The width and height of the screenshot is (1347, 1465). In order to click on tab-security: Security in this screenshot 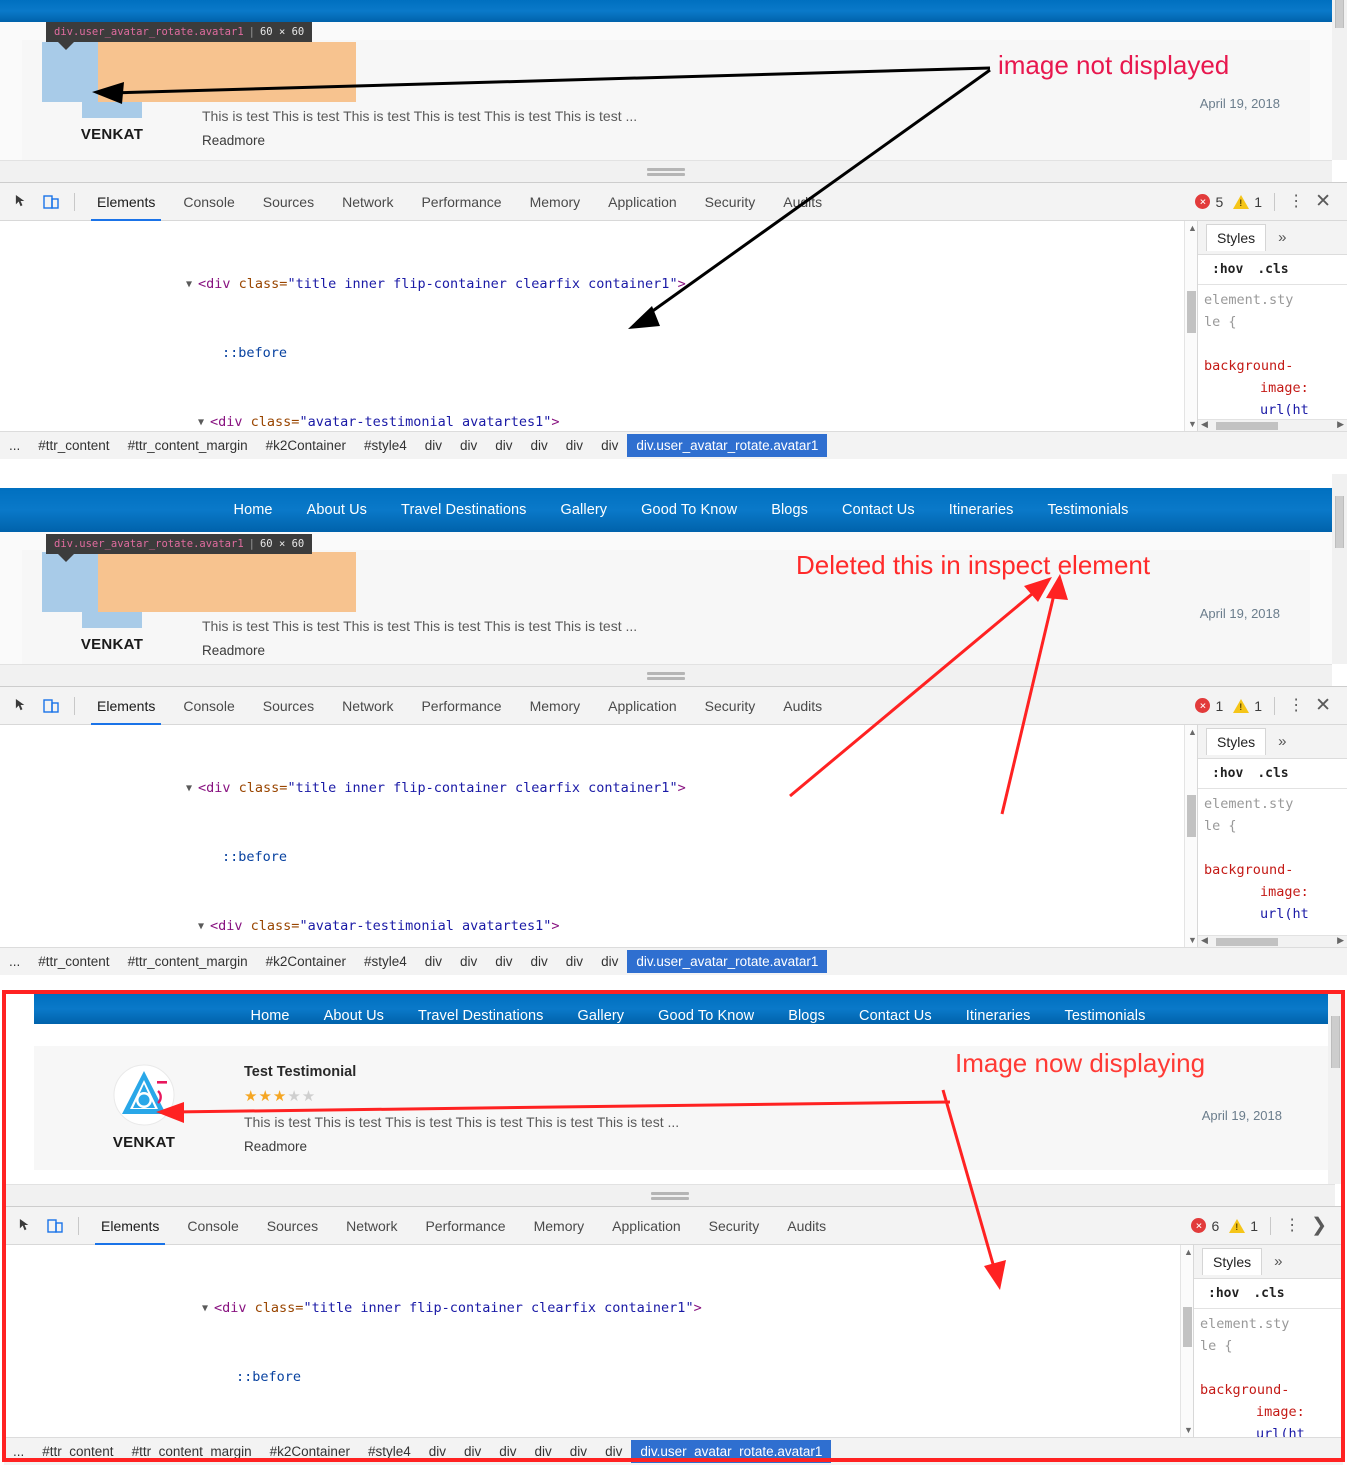, I will do `click(730, 706)`.